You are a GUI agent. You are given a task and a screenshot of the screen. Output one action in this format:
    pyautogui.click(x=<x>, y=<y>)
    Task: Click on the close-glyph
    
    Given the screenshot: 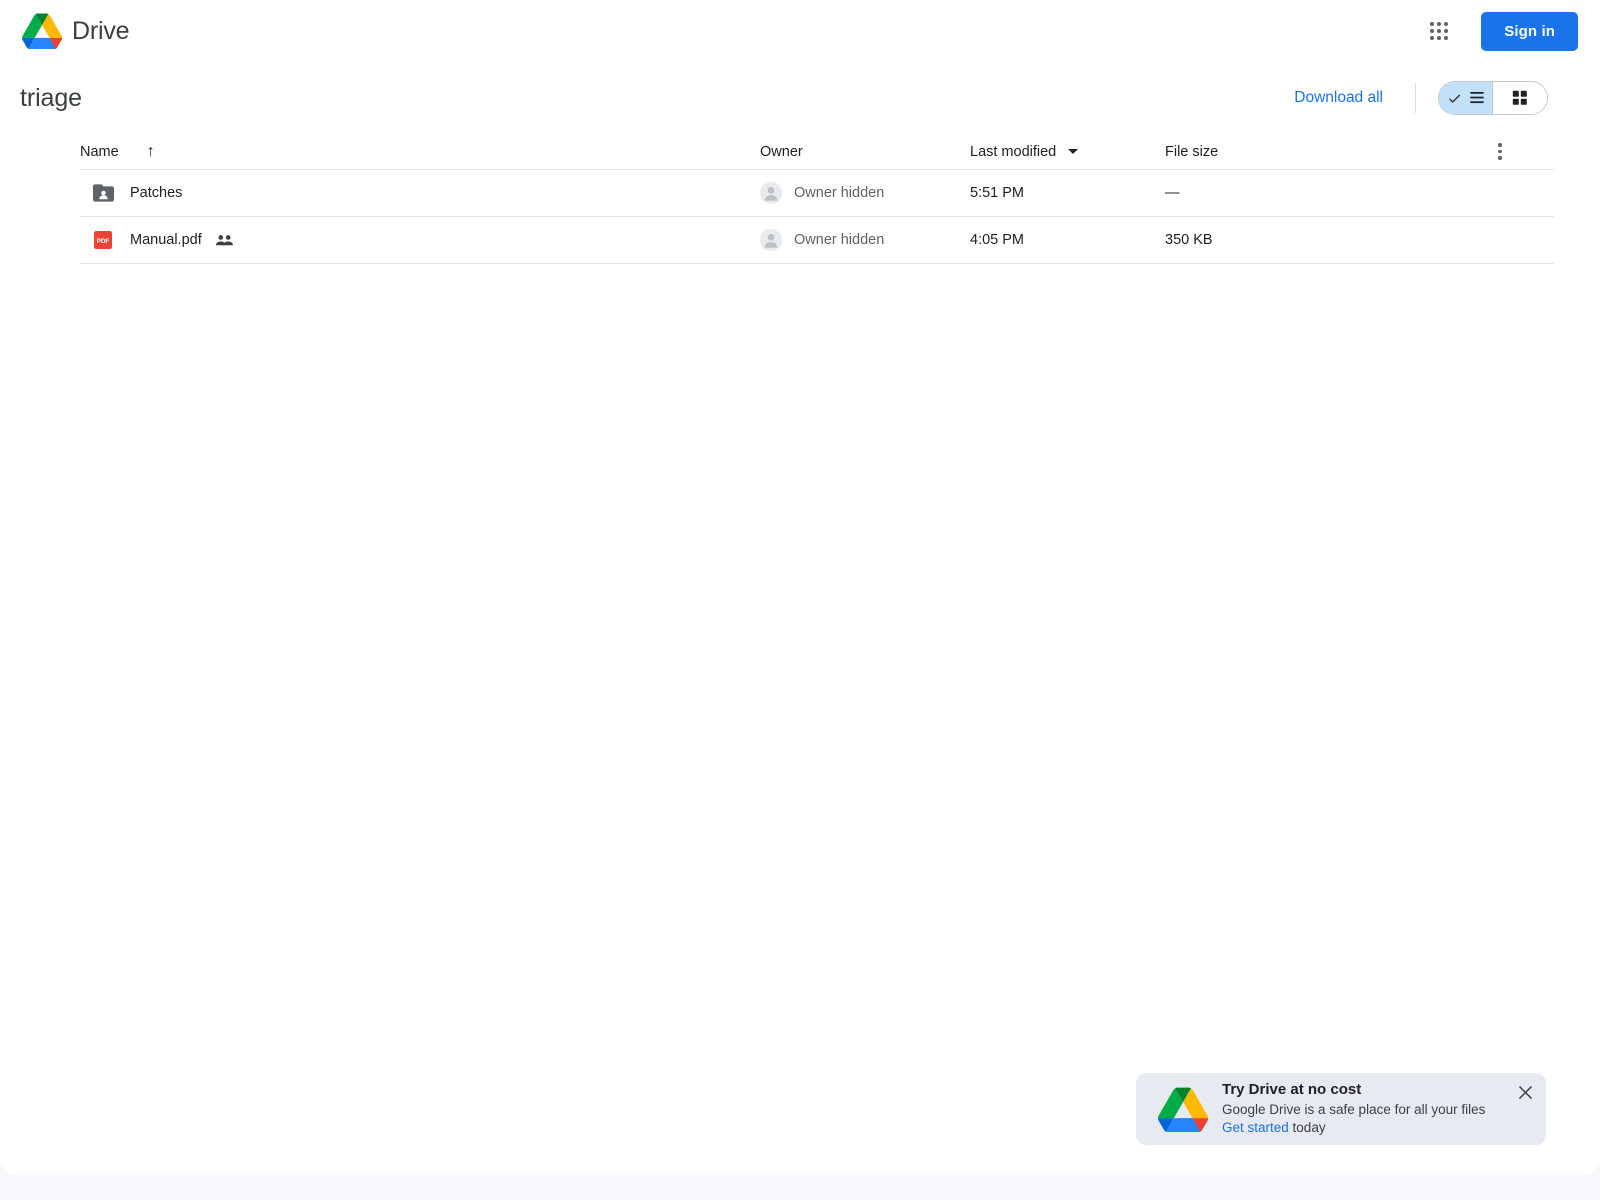 What is the action you would take?
    pyautogui.click(x=1525, y=1092)
    